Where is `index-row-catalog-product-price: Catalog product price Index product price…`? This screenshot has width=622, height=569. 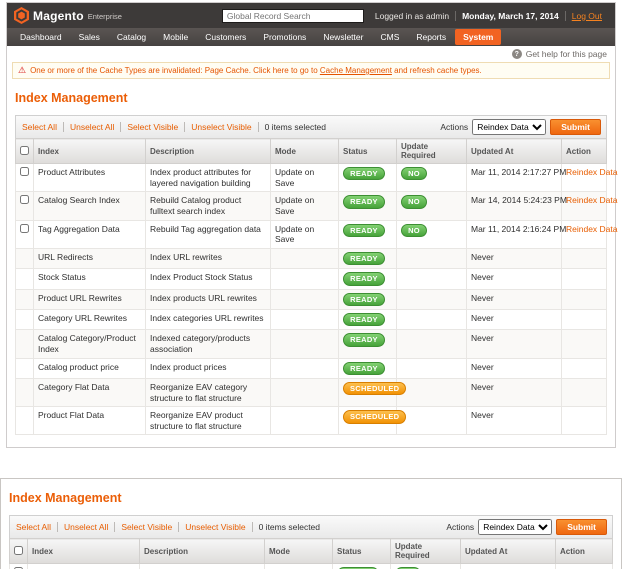
index-row-catalog-product-price: Catalog product price Index product price… is located at coordinates (311, 368).